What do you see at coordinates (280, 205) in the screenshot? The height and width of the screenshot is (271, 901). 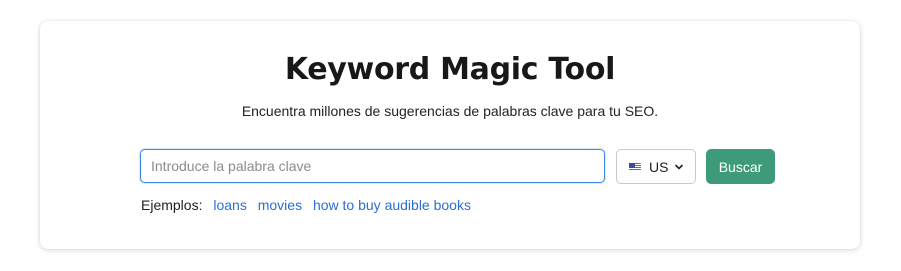 I see `example-link-movies: movies` at bounding box center [280, 205].